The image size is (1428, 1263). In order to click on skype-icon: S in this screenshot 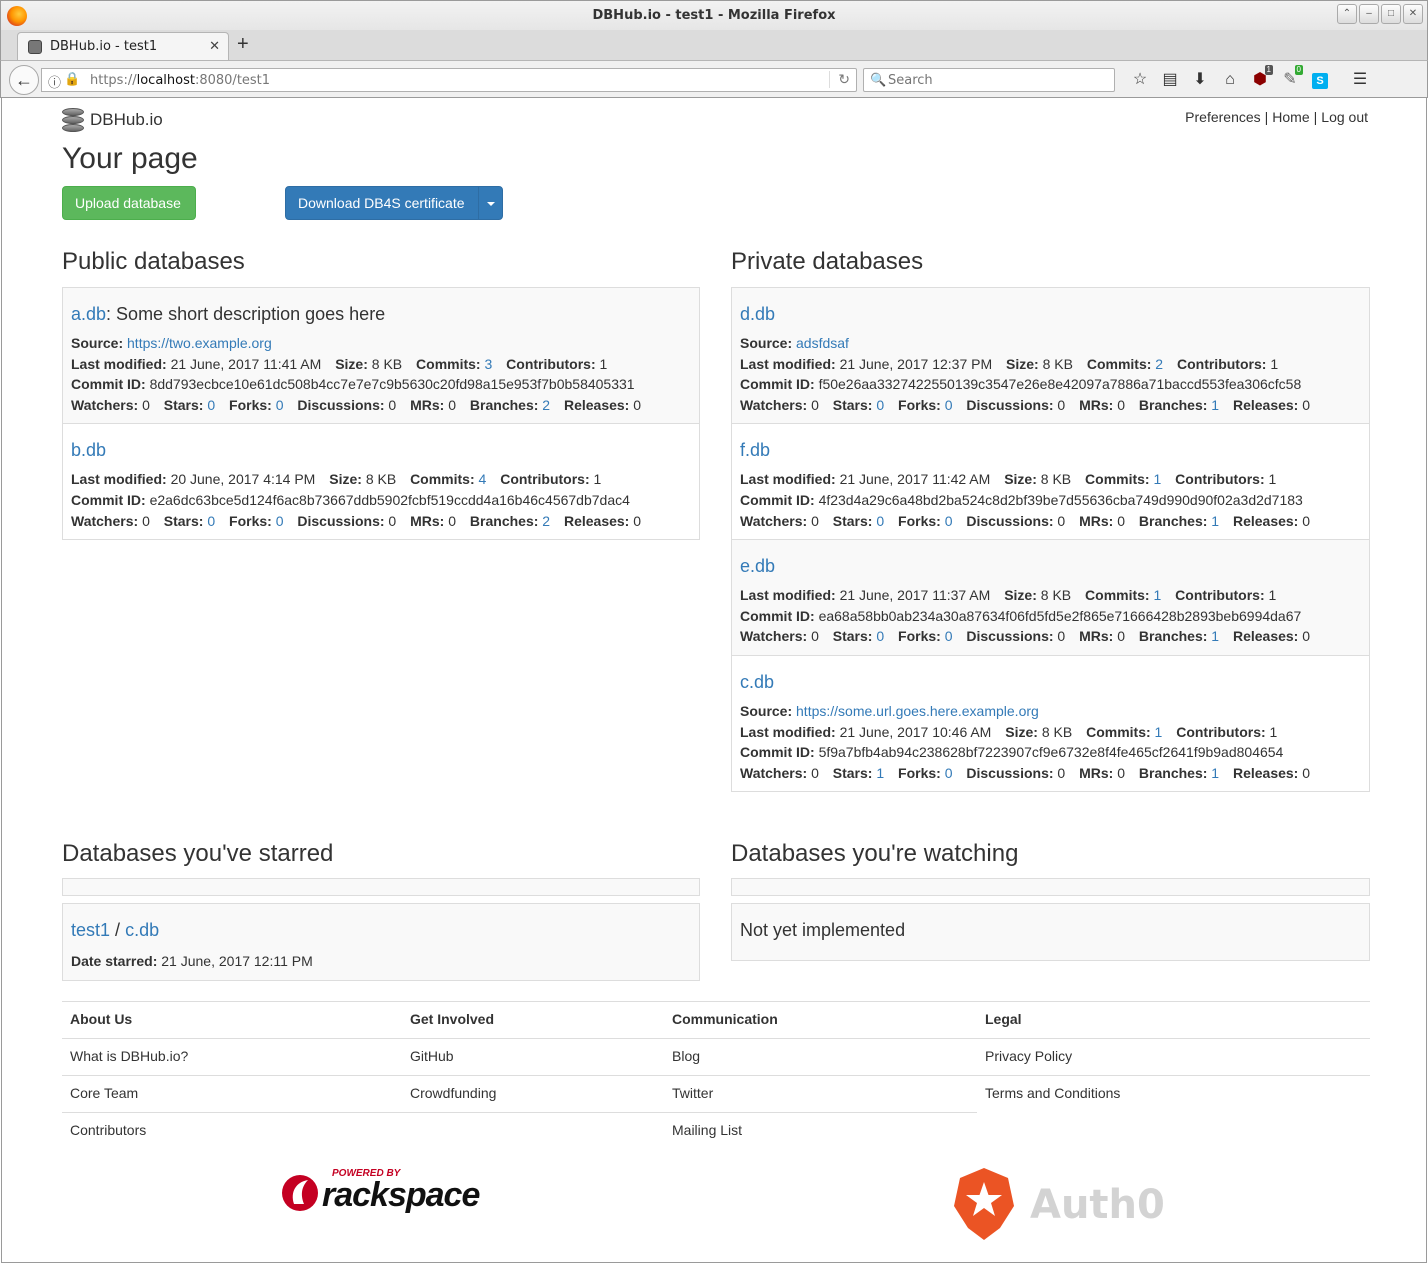, I will do `click(1320, 80)`.